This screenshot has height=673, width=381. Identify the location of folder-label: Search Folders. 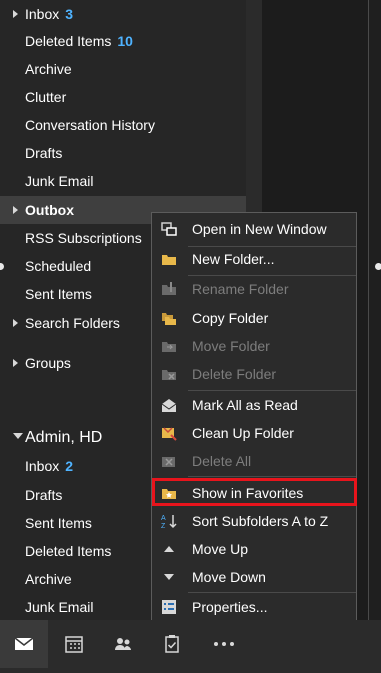
(72, 323).